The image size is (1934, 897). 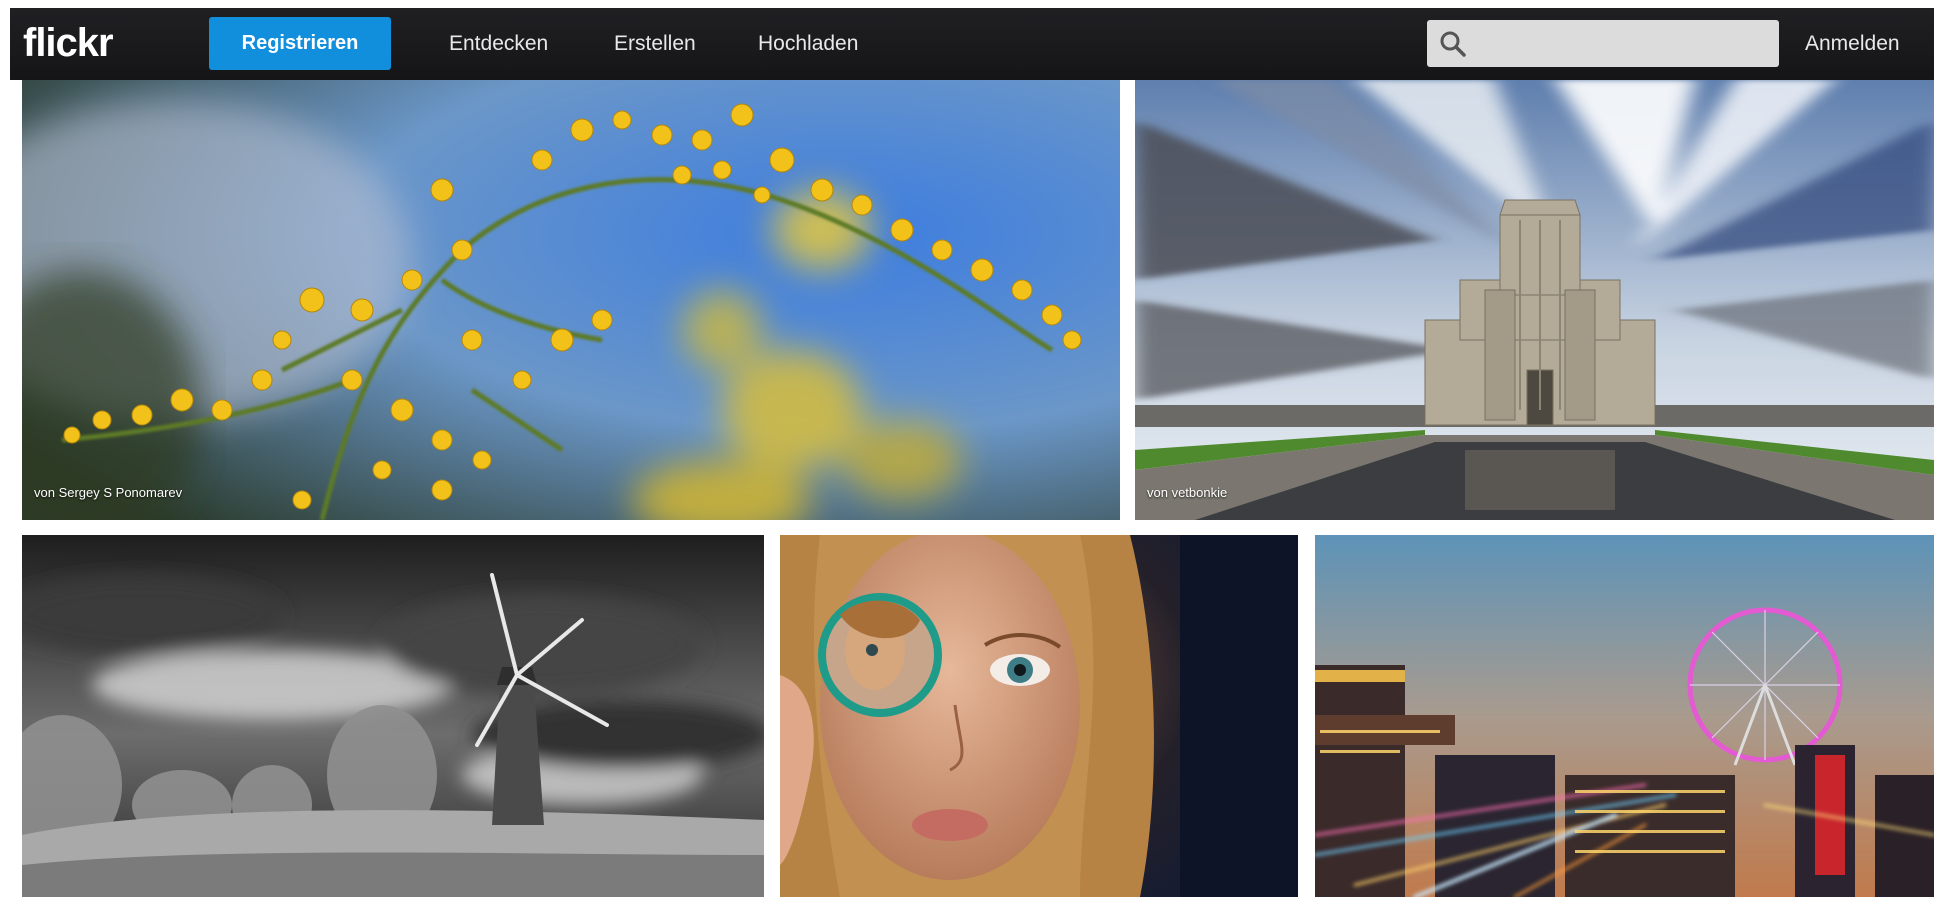 I want to click on photo-credit: von Sergey S Ponomarev, so click(x=108, y=492).